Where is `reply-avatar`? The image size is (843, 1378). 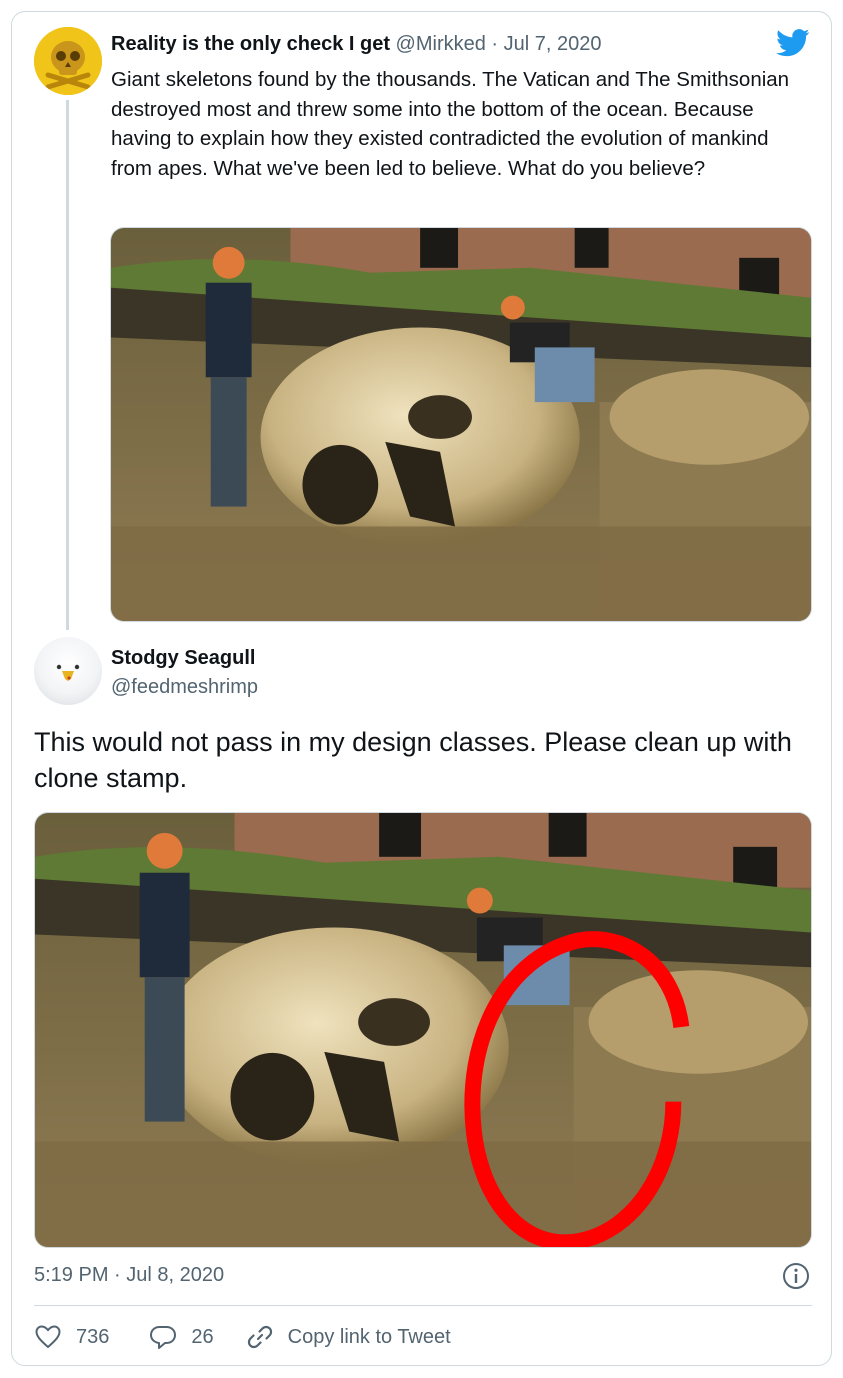 reply-avatar is located at coordinates (68, 671).